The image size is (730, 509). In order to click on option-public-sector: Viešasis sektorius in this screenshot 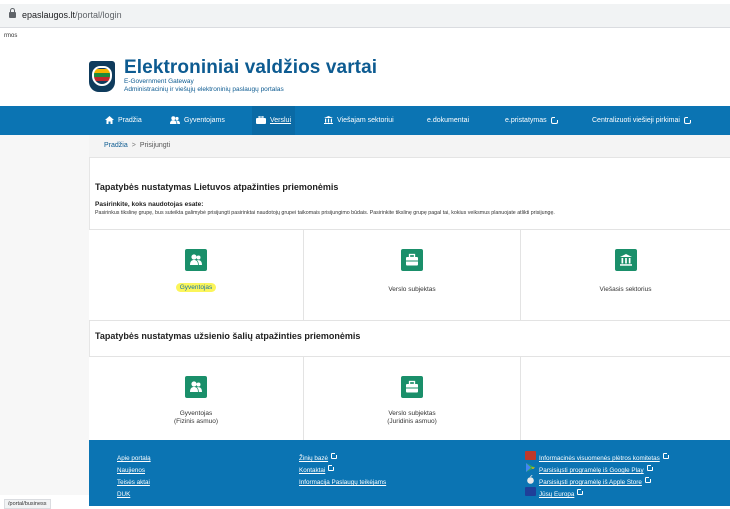, I will do `click(625, 275)`.